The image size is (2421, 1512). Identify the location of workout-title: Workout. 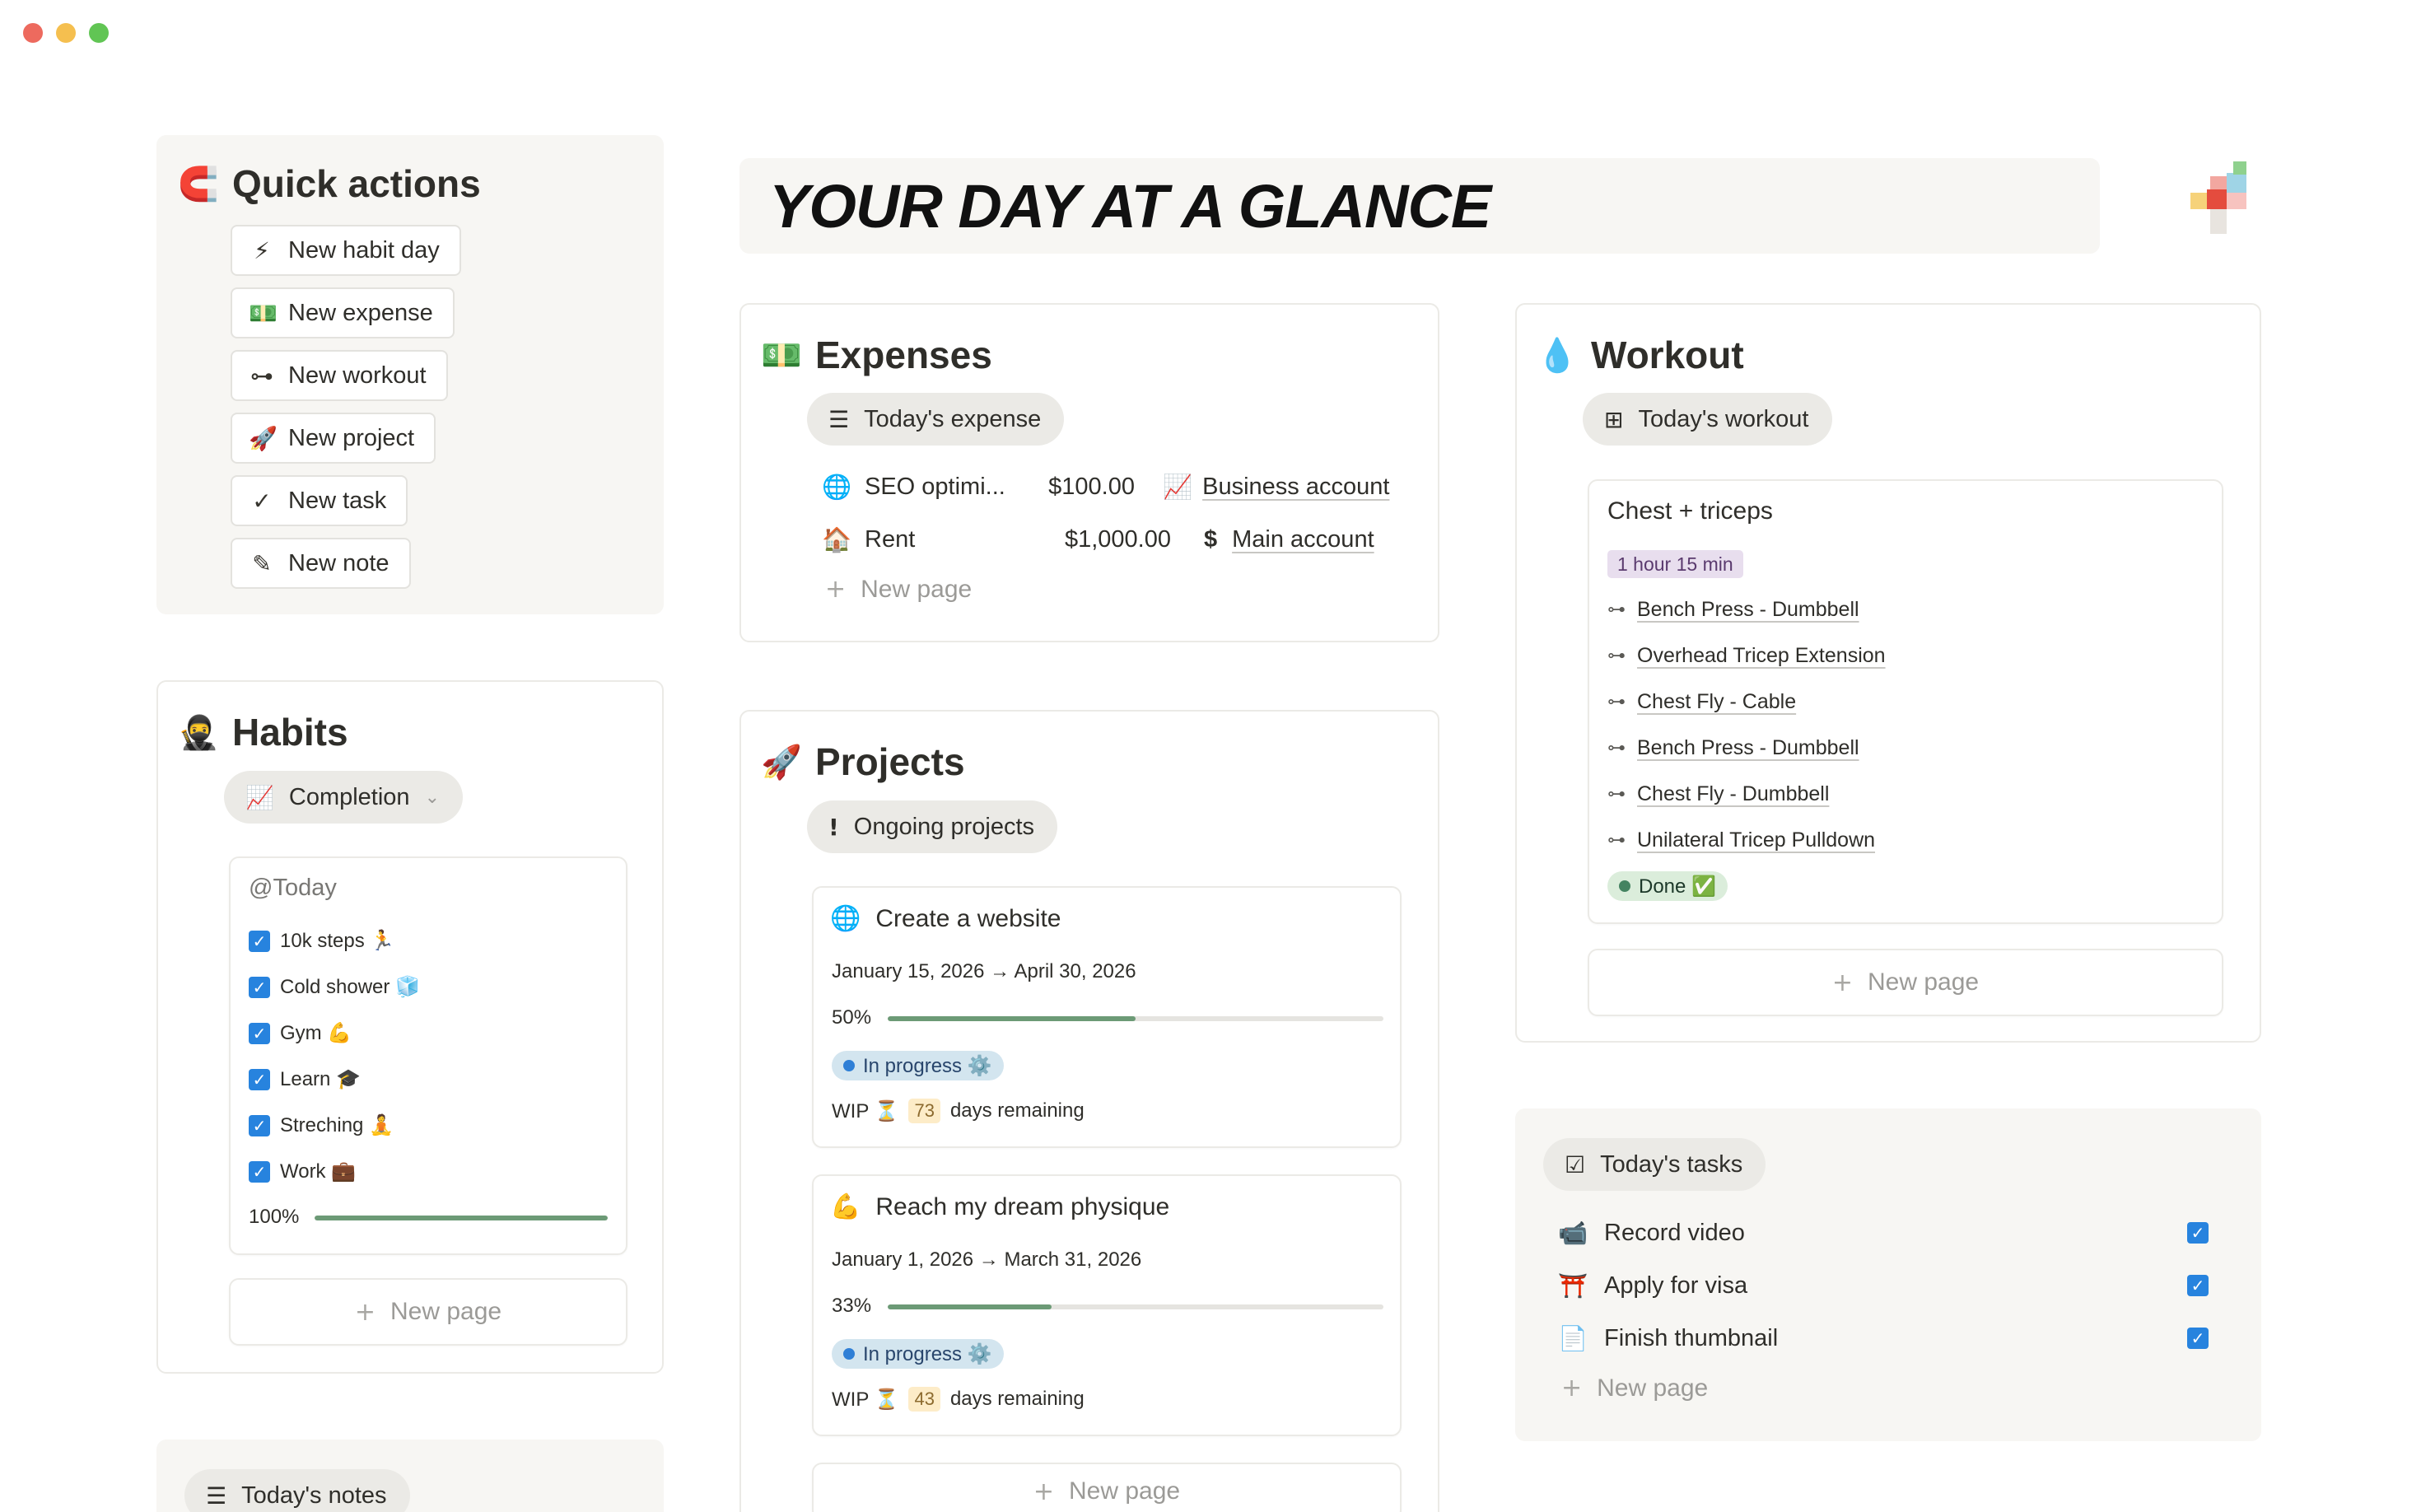
(1667, 355).